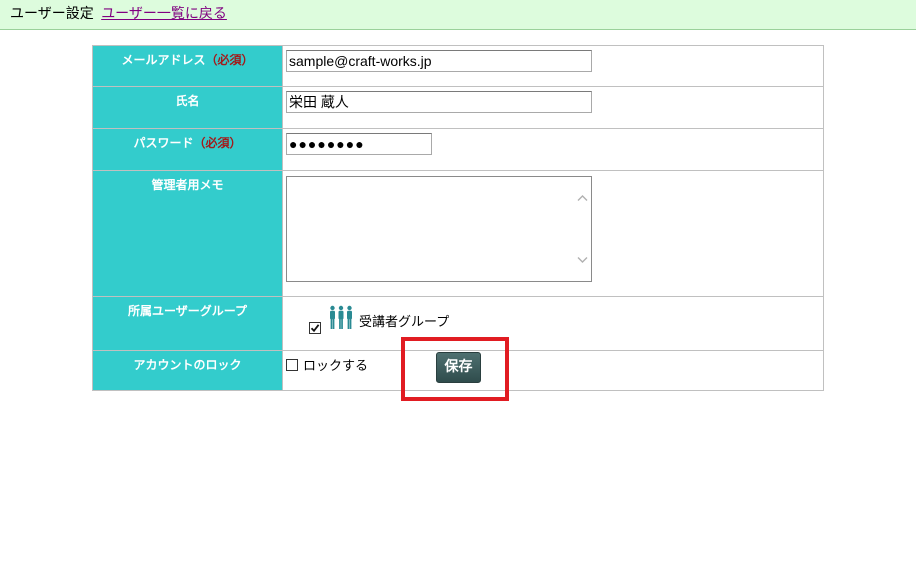 The height and width of the screenshot is (588, 916). What do you see at coordinates (458, 367) in the screenshot?
I see `save-button: 保存` at bounding box center [458, 367].